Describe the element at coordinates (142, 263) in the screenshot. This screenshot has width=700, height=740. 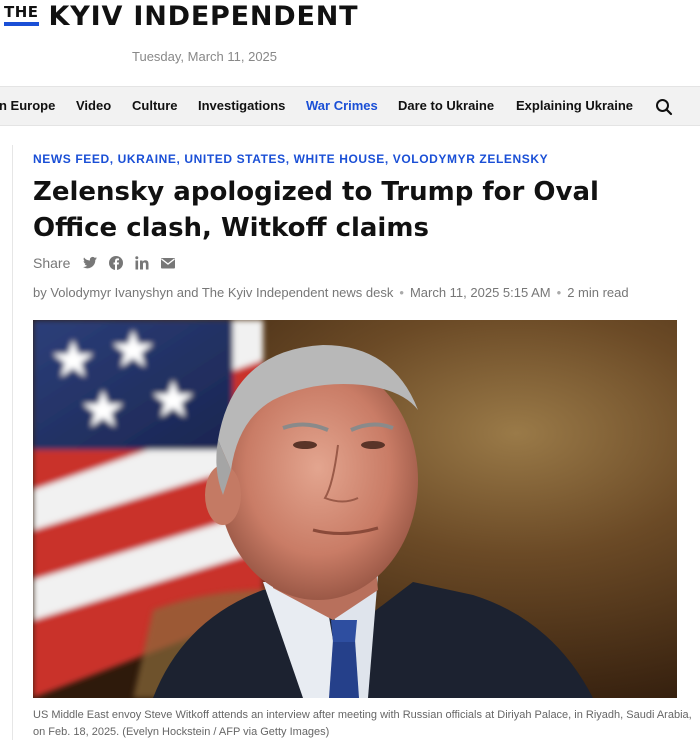
I see `linkedin-icon` at that location.